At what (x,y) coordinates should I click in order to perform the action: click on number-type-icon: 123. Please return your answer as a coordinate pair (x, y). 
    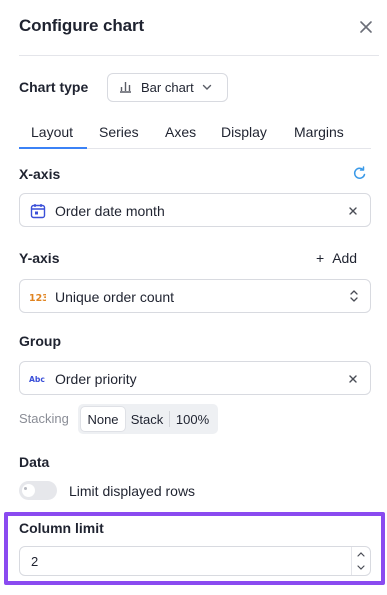
    Looking at the image, I should click on (37, 296).